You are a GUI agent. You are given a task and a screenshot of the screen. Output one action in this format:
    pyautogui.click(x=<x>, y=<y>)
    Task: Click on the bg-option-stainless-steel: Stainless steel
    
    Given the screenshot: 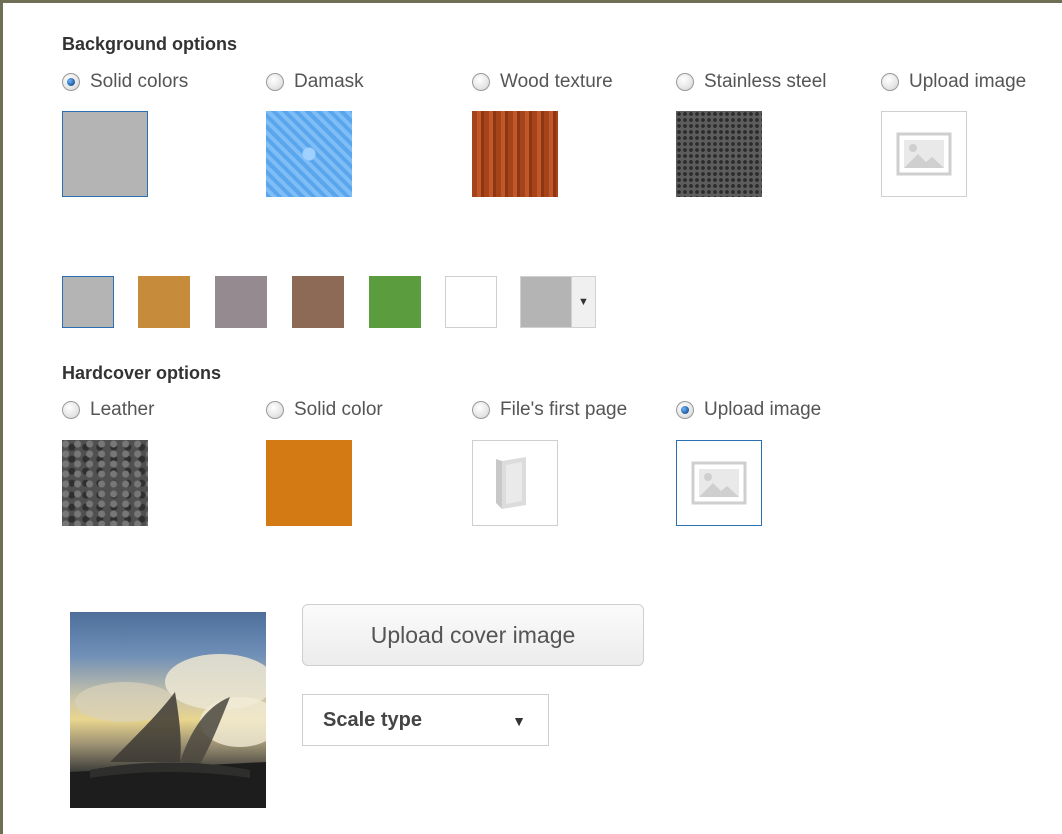 What is the action you would take?
    pyautogui.click(x=751, y=82)
    